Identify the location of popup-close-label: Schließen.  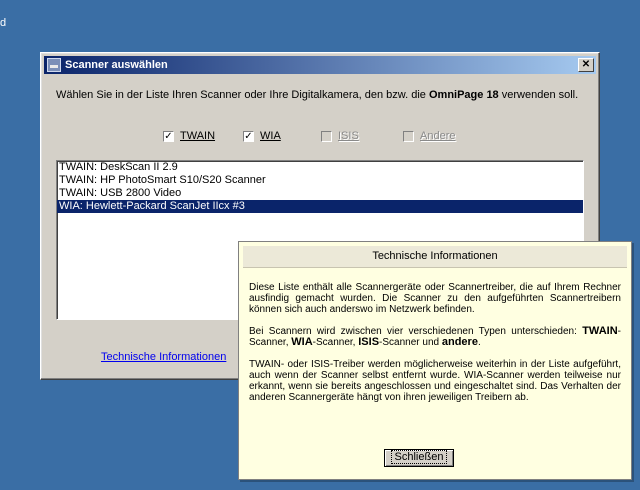
(419, 457).